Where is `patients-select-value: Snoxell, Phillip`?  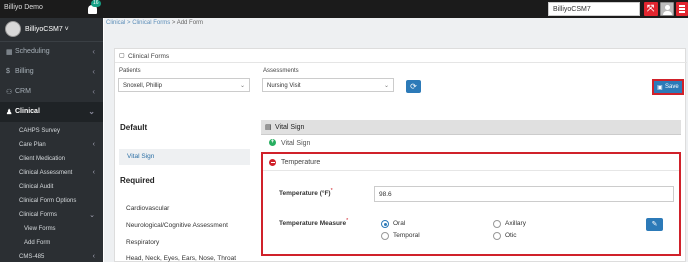
patients-select-value: Snoxell, Phillip is located at coordinates (143, 86).